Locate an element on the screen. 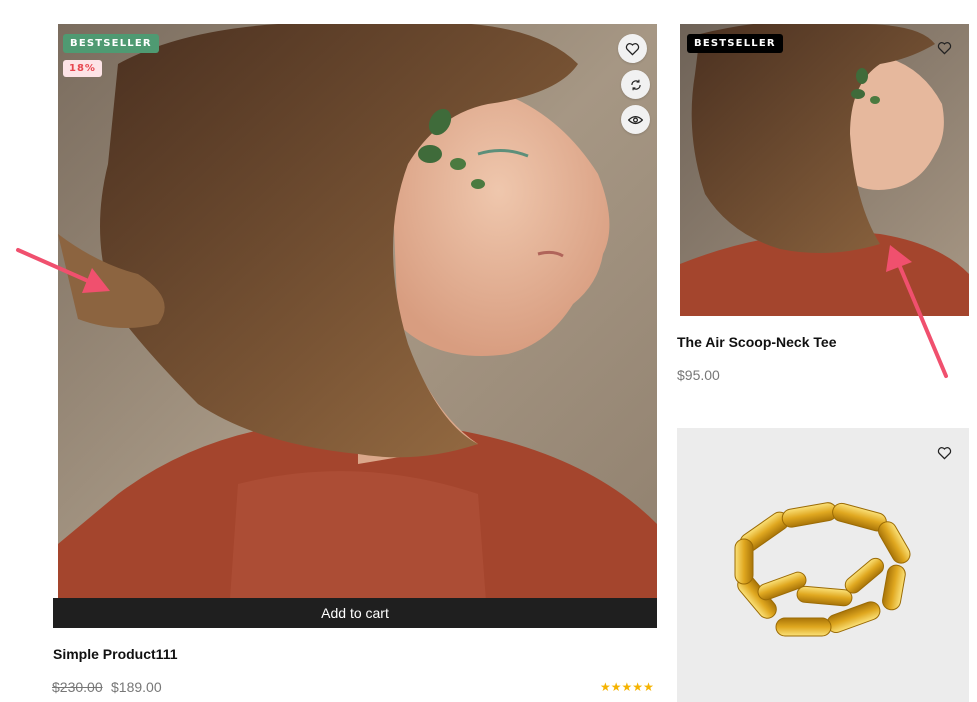 The height and width of the screenshot is (702, 977). product-photo-gold-bracelet is located at coordinates (823, 565).